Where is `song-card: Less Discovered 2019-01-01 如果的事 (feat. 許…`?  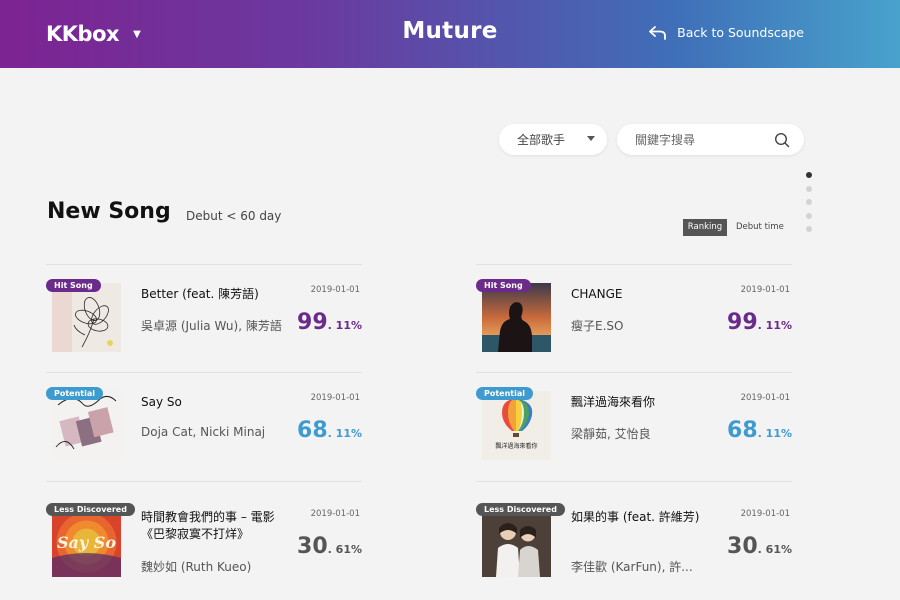 song-card: Less Discovered 2019-01-01 如果的事 (feat. 許… is located at coordinates (634, 535).